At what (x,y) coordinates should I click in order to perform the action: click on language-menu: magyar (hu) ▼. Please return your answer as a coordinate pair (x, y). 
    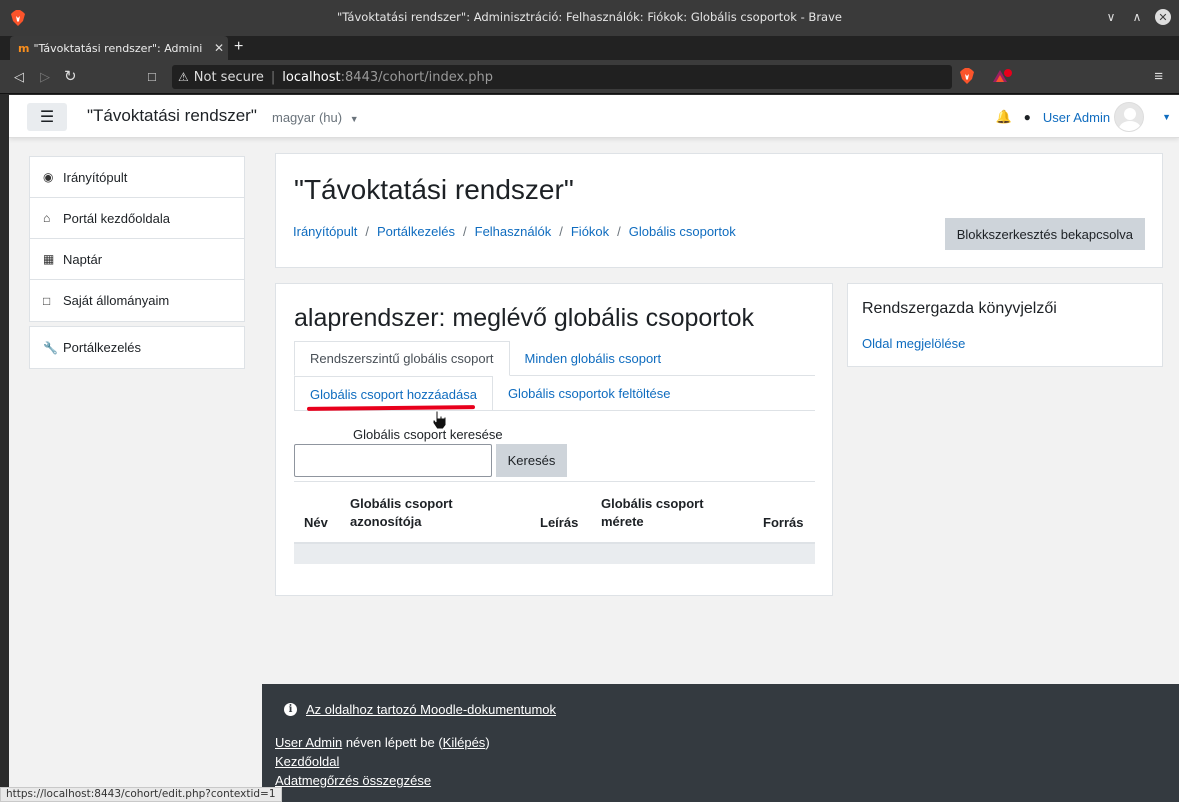
    Looking at the image, I should click on (315, 117).